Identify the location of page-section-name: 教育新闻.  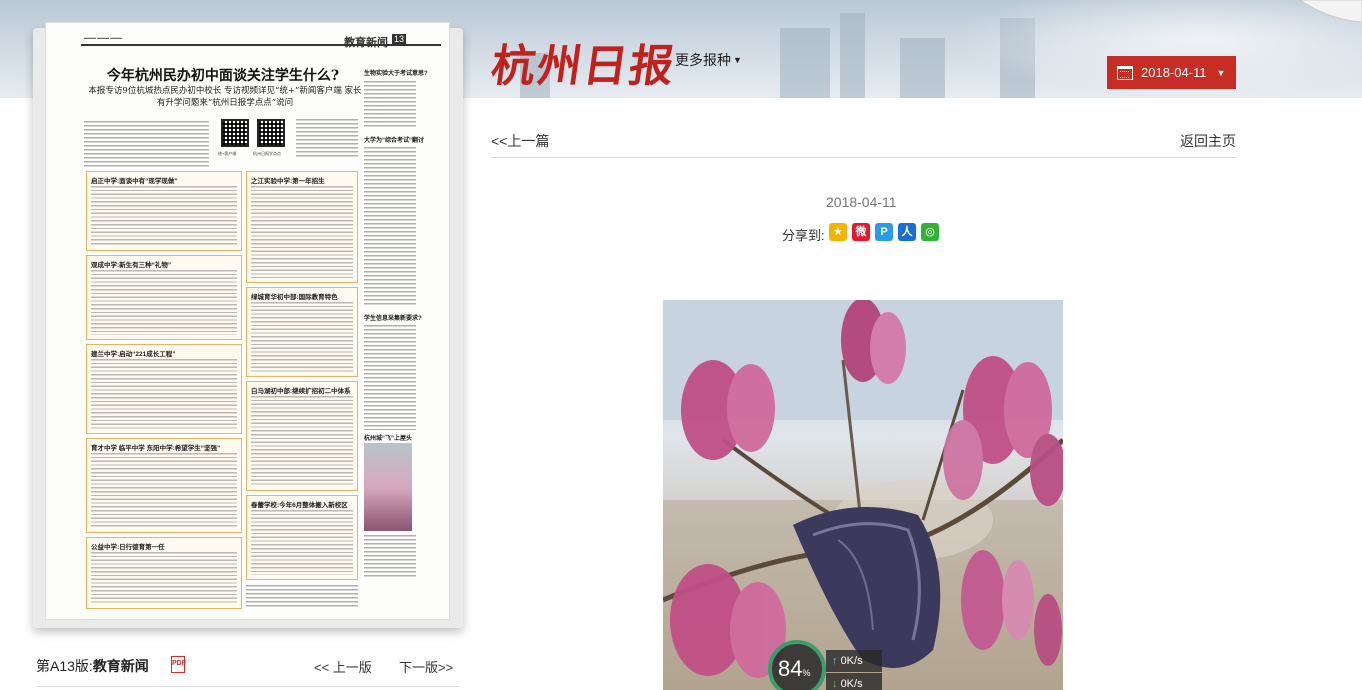
(120, 666).